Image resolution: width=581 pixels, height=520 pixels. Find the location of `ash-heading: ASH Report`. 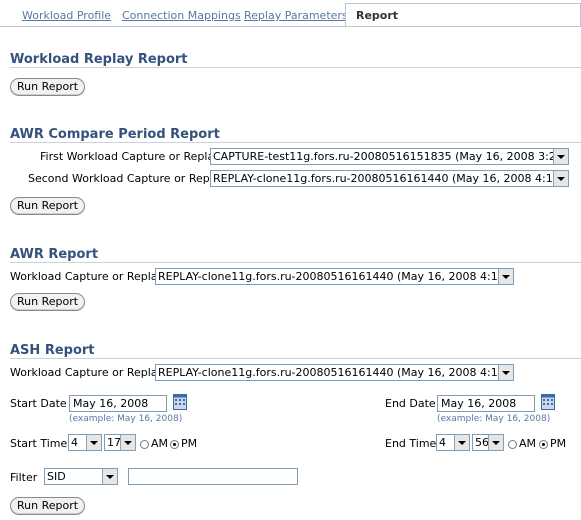

ash-heading: ASH Report is located at coordinates (52, 350).